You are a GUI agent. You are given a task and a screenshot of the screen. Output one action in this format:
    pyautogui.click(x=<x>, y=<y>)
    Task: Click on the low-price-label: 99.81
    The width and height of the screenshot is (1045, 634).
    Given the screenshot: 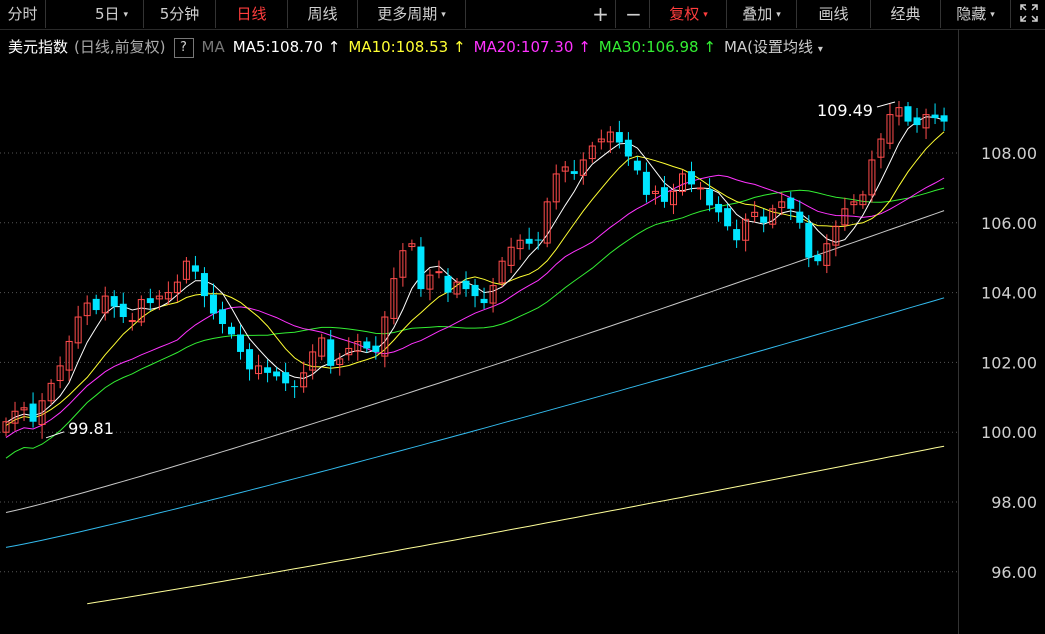 What is the action you would take?
    pyautogui.click(x=91, y=428)
    